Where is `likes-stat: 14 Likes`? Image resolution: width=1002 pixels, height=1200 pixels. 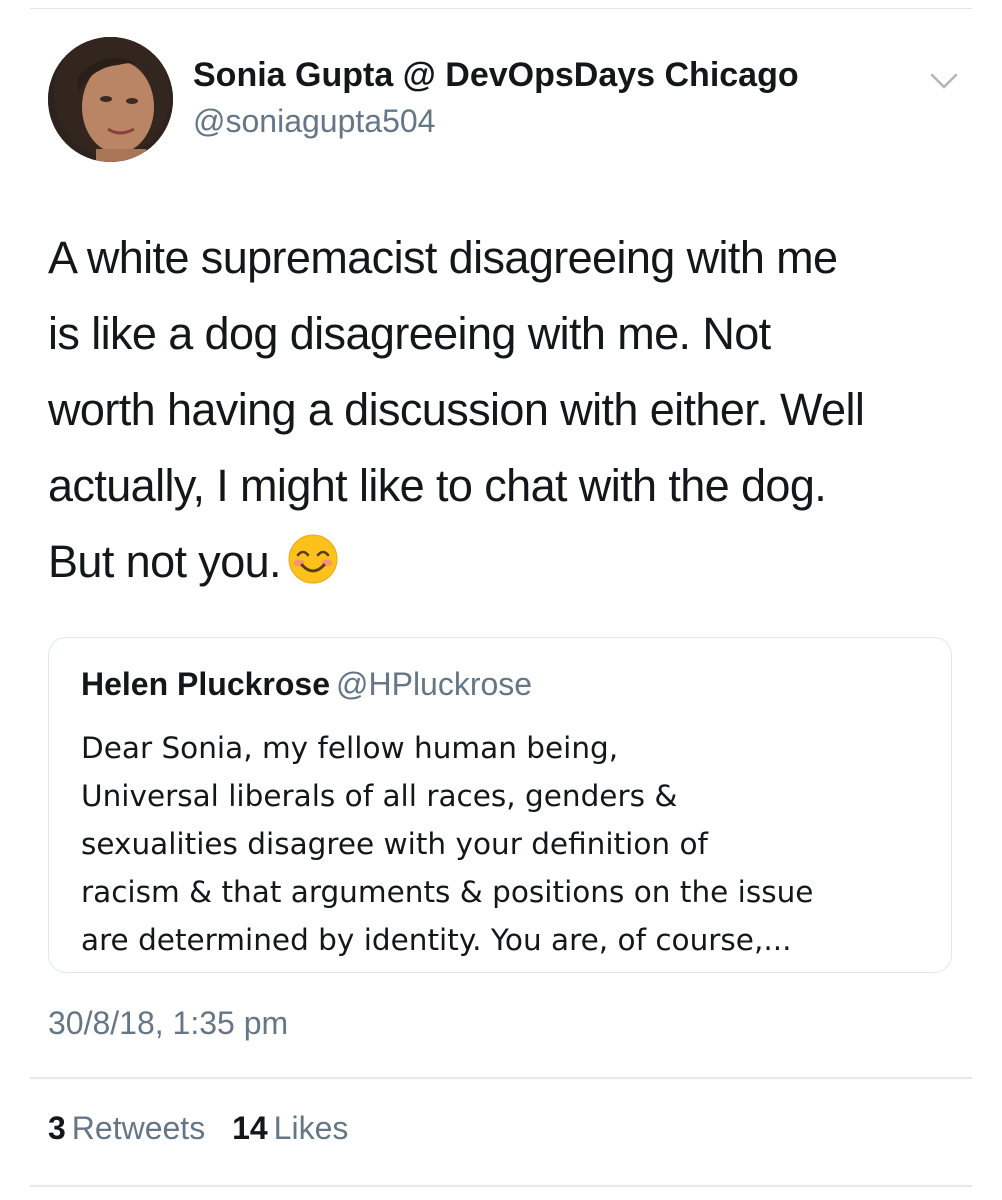 likes-stat: 14 Likes is located at coordinates (290, 1128).